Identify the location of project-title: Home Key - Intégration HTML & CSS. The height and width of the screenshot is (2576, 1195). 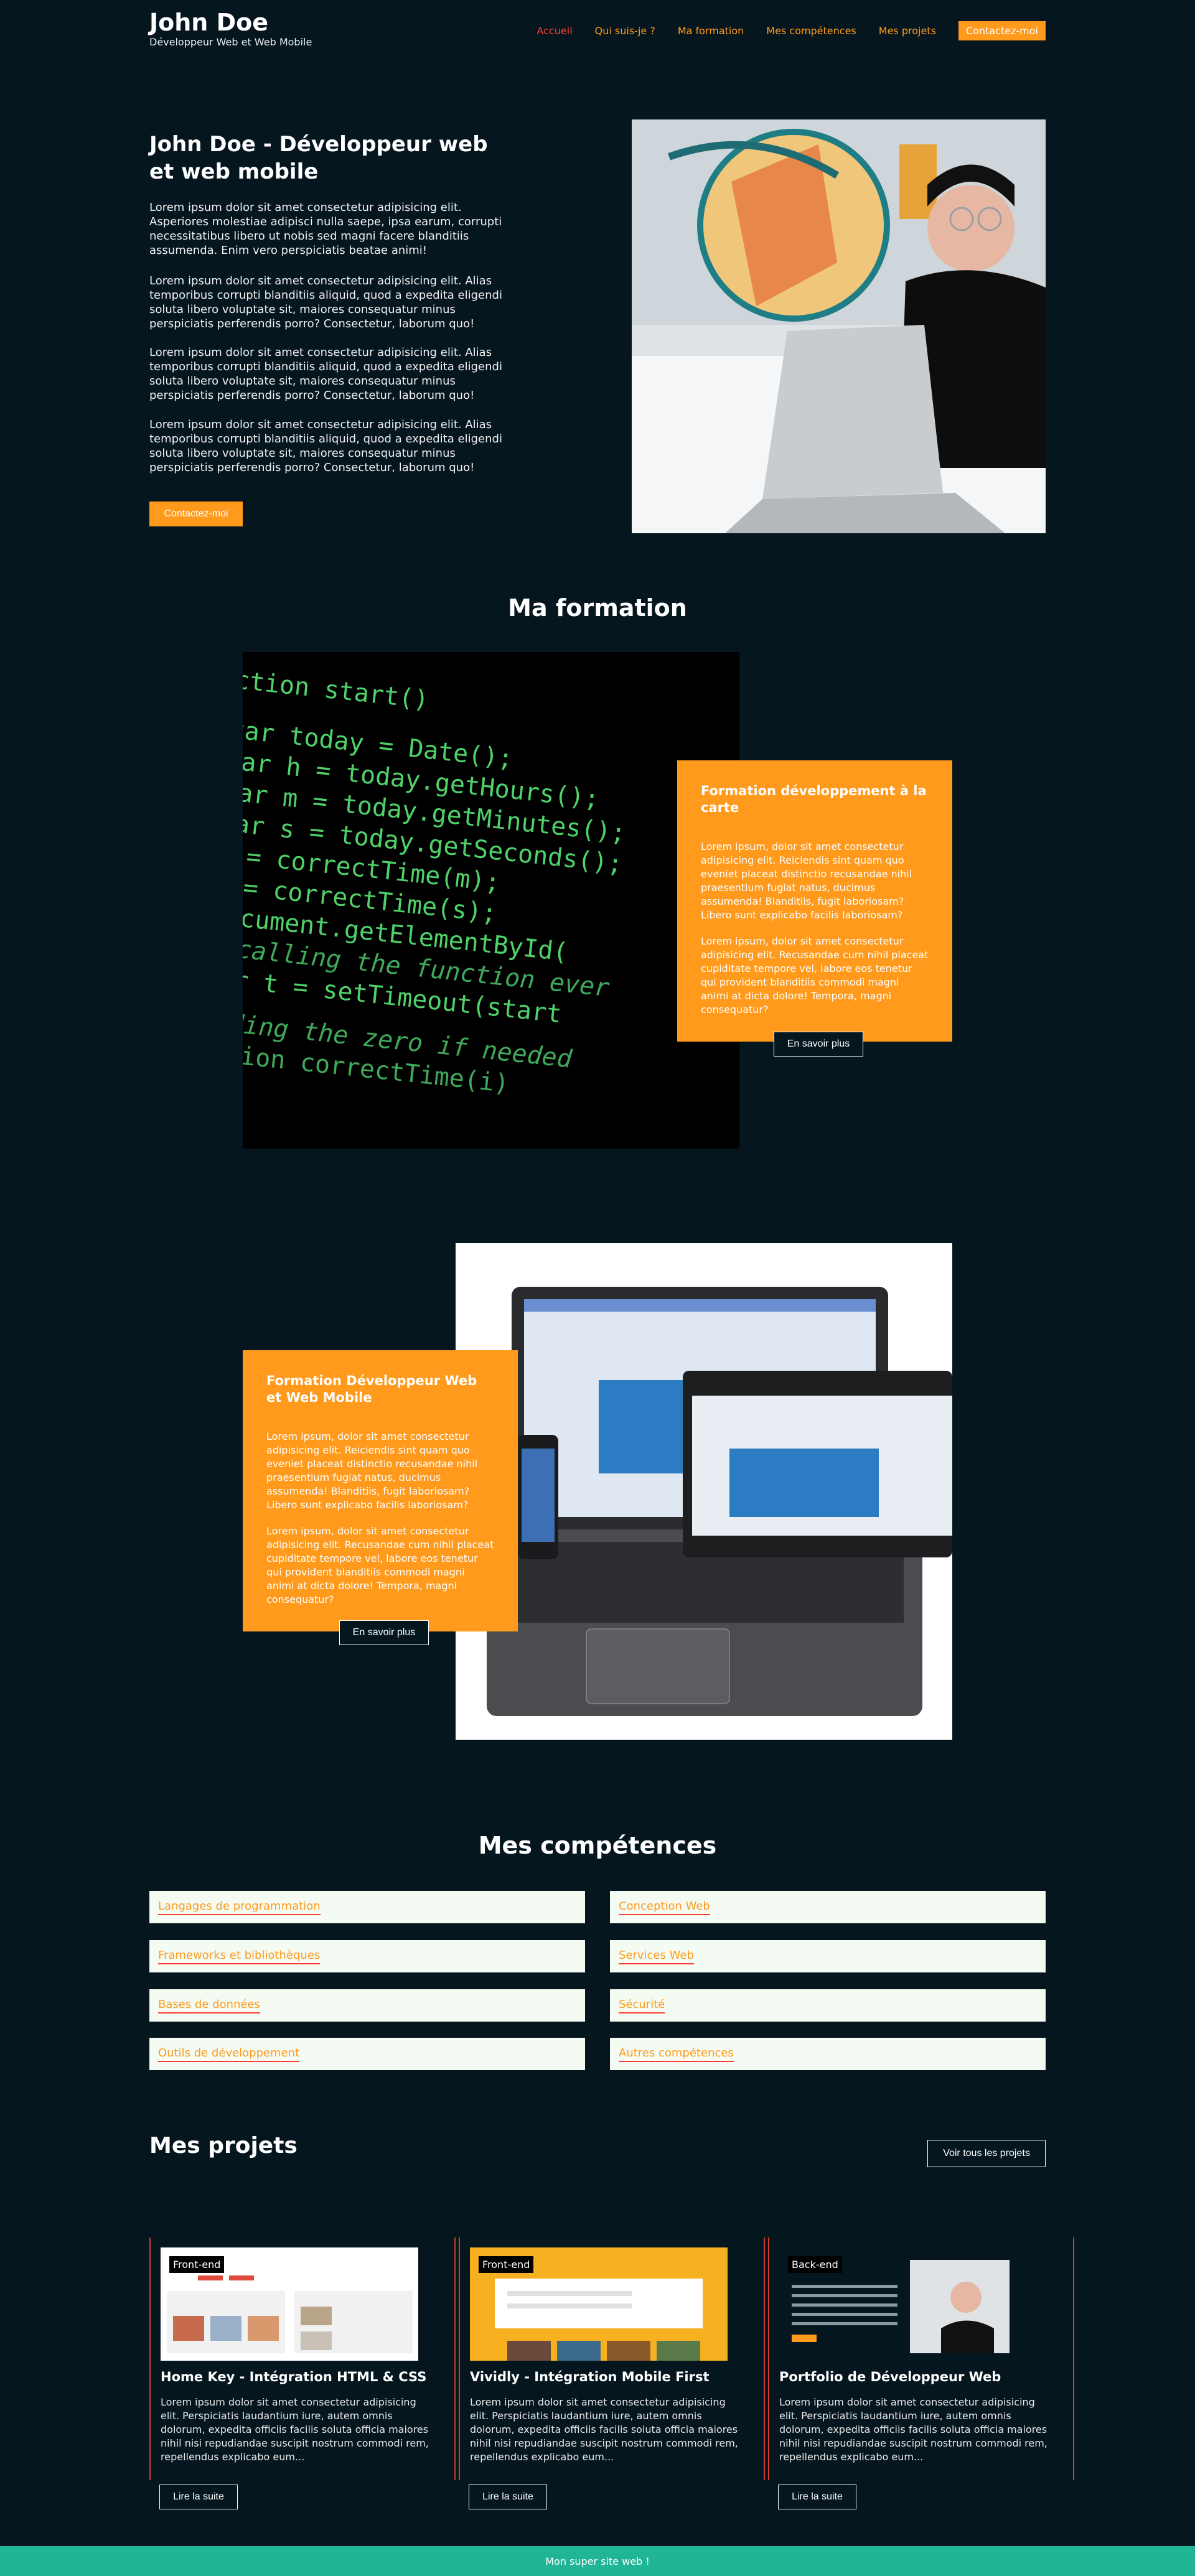
(294, 2376).